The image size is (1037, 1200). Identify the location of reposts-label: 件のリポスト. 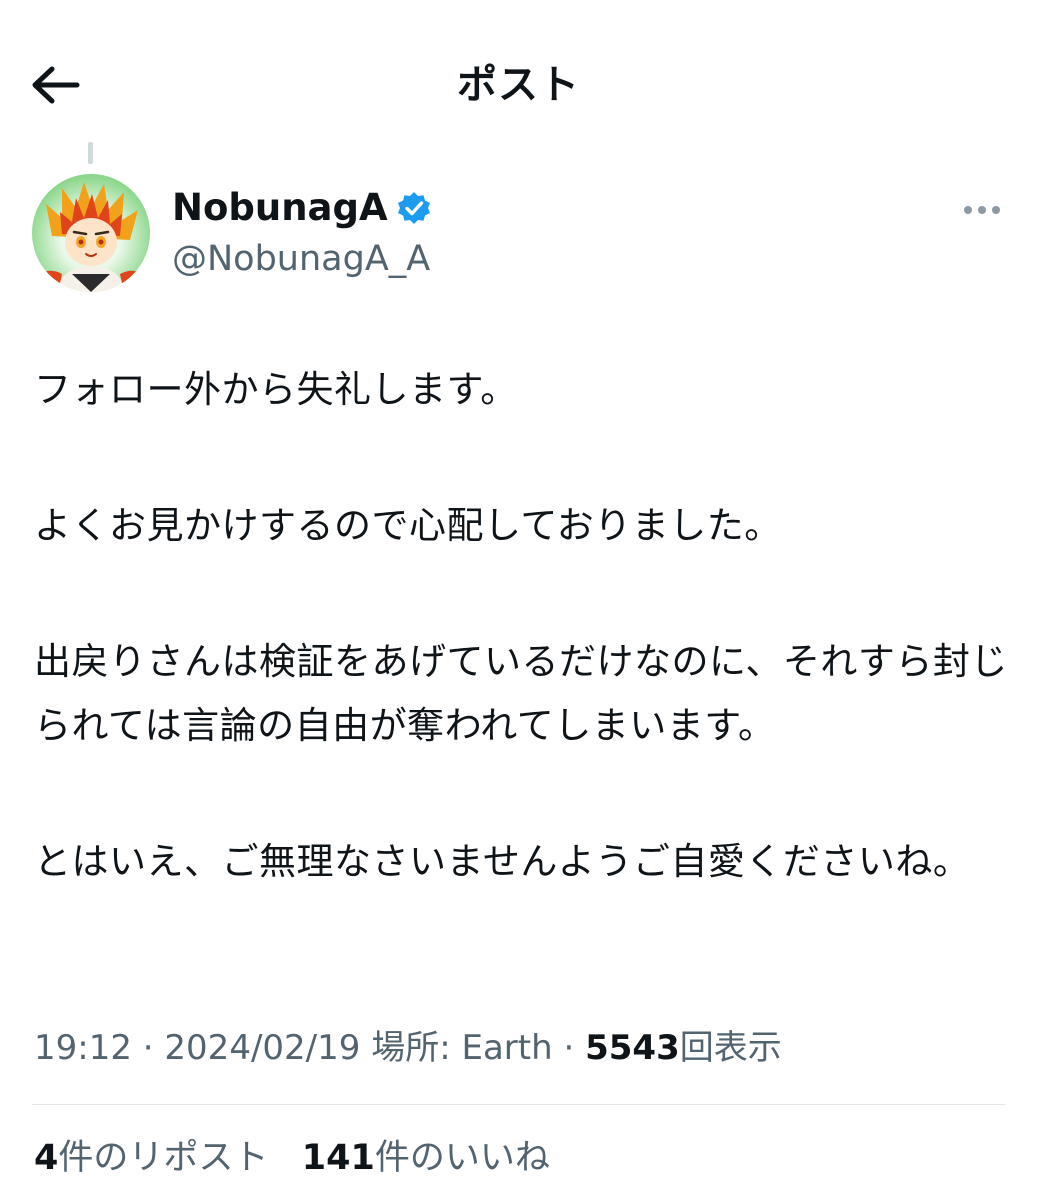
(163, 1158).